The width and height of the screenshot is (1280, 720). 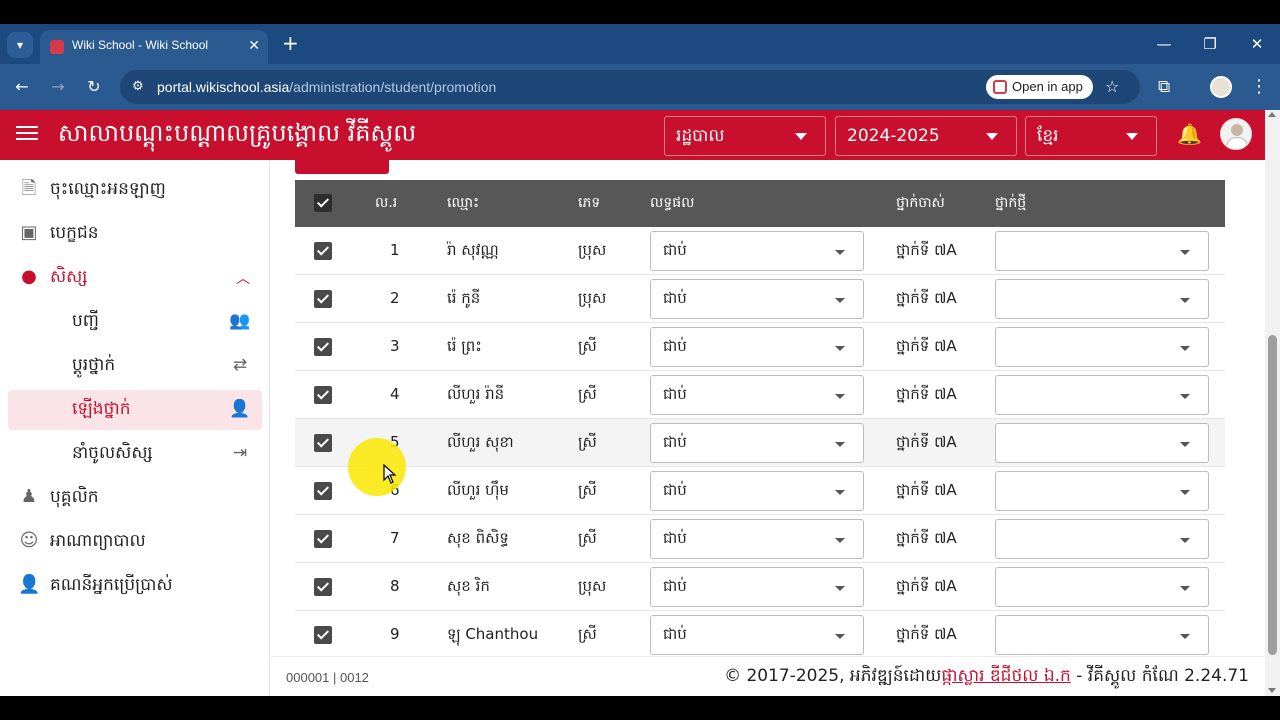 What do you see at coordinates (254, 46) in the screenshot?
I see `close-tab-icon: ✕` at bounding box center [254, 46].